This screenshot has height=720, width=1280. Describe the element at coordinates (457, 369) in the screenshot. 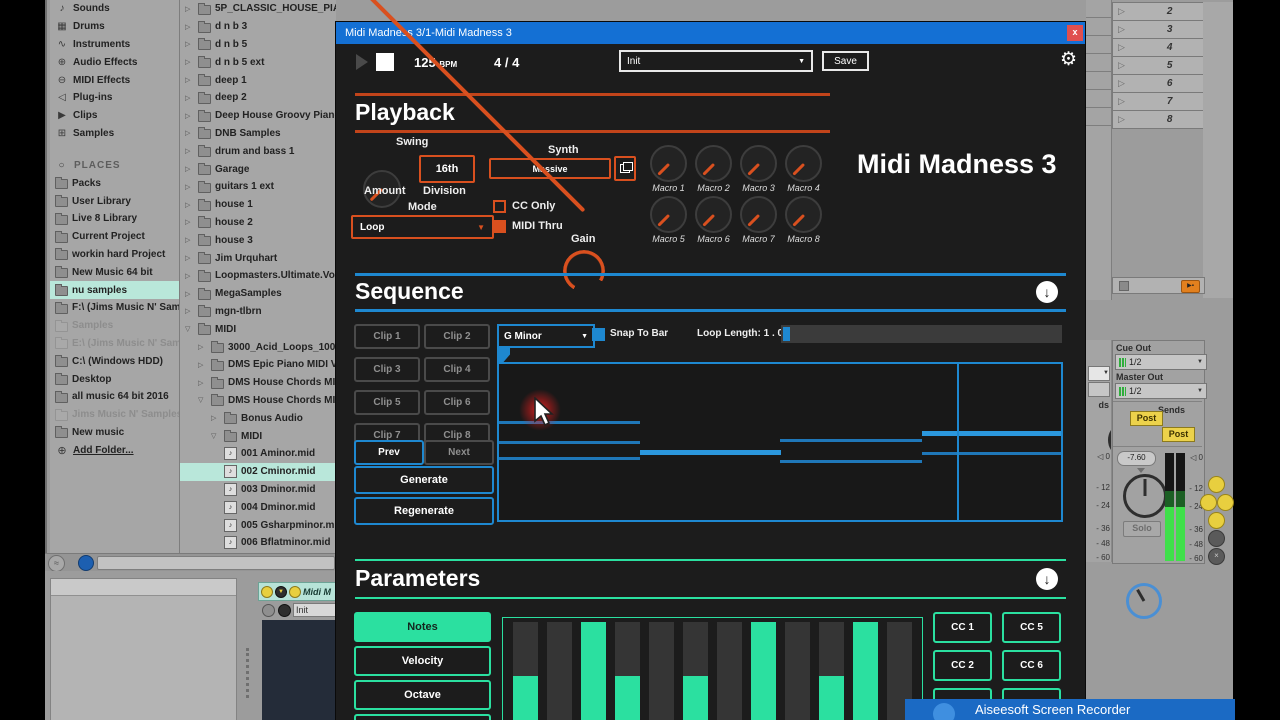

I see `clip-button-4: Clip 4` at that location.